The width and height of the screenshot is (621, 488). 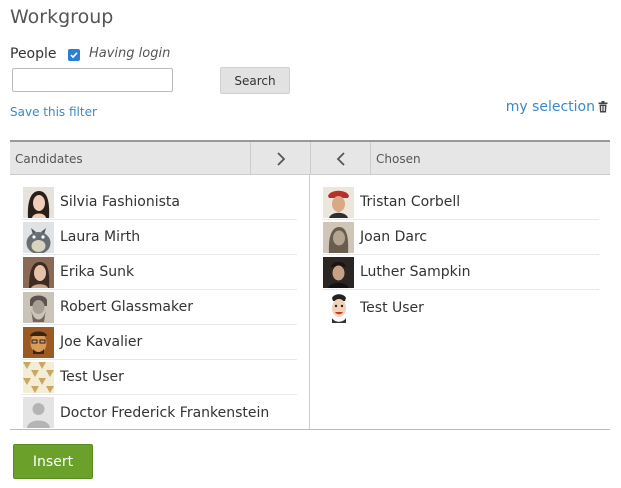 What do you see at coordinates (38, 272) in the screenshot?
I see `woman-painting-avatar-icon` at bounding box center [38, 272].